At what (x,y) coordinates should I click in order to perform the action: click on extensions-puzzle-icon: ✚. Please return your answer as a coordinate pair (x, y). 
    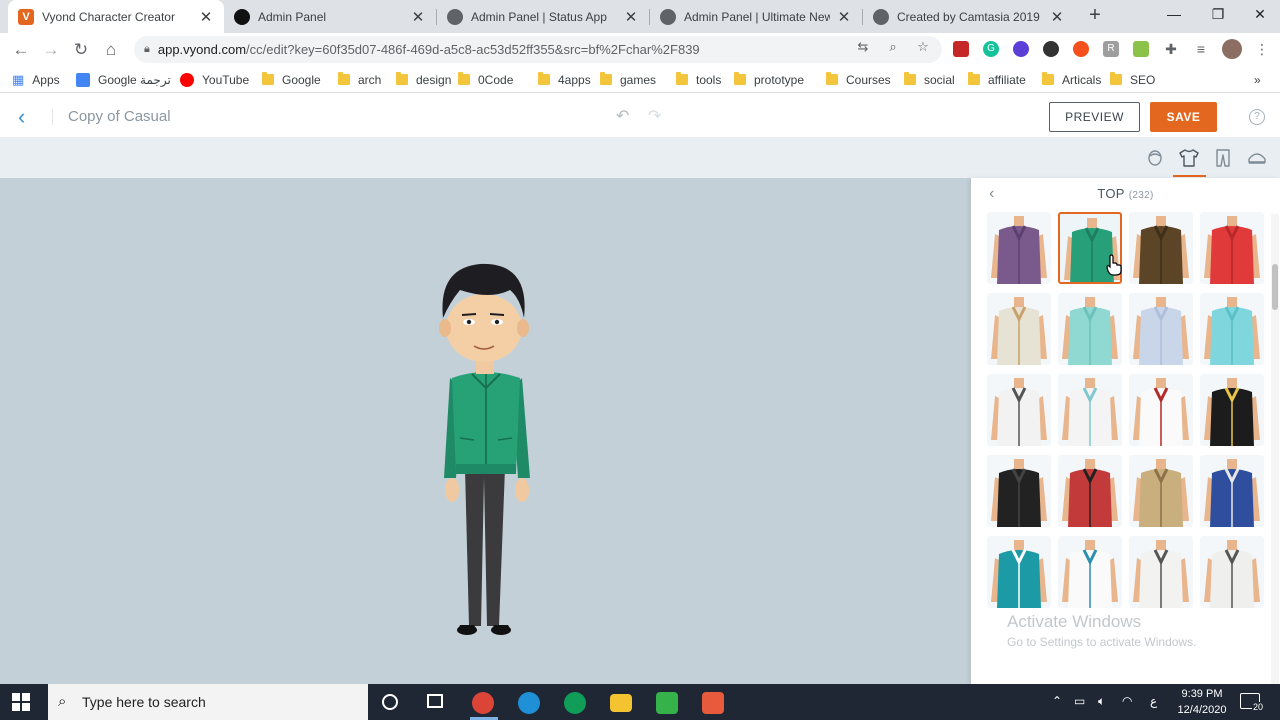
    Looking at the image, I should click on (1171, 49).